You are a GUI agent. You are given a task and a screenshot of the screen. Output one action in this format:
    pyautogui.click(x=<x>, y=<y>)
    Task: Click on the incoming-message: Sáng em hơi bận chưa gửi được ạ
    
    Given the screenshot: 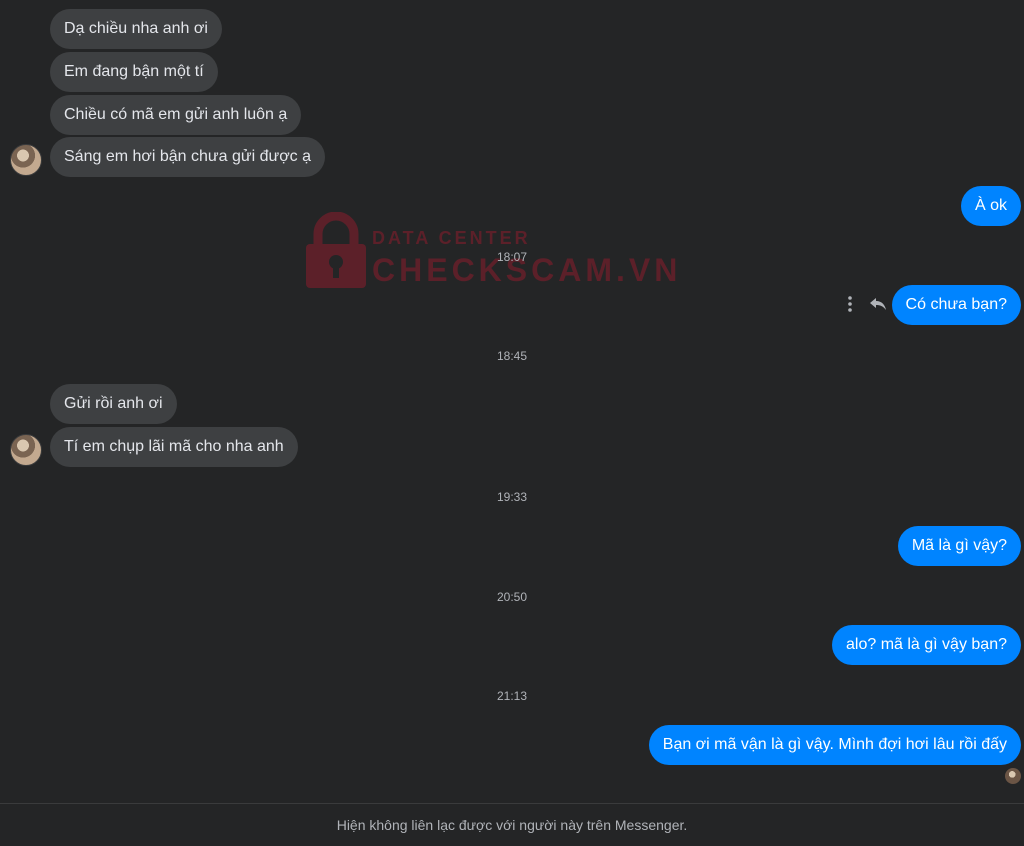 What is the action you would take?
    pyautogui.click(x=188, y=157)
    